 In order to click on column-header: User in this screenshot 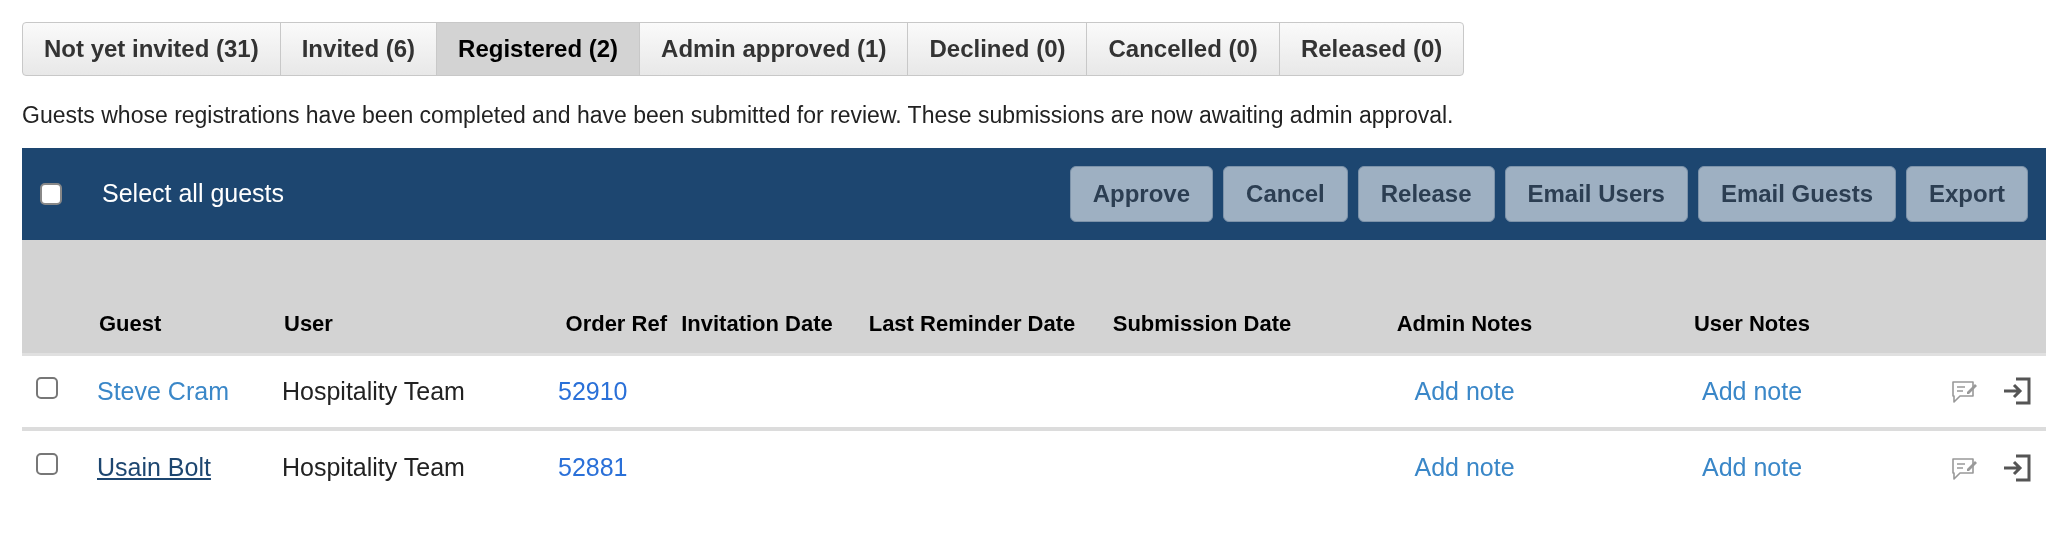, I will do `click(308, 323)`.